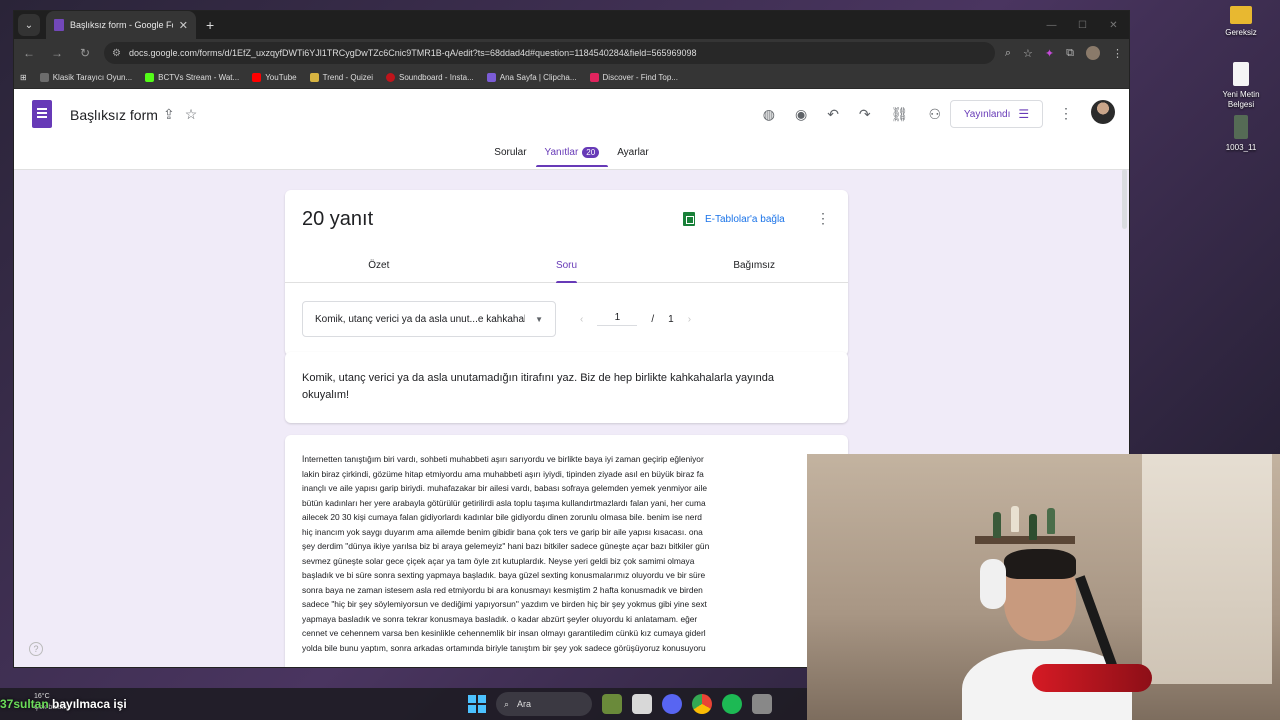 The image size is (1280, 720). Describe the element at coordinates (1117, 53) in the screenshot. I see `browser-menu-icon: ⋮` at that location.